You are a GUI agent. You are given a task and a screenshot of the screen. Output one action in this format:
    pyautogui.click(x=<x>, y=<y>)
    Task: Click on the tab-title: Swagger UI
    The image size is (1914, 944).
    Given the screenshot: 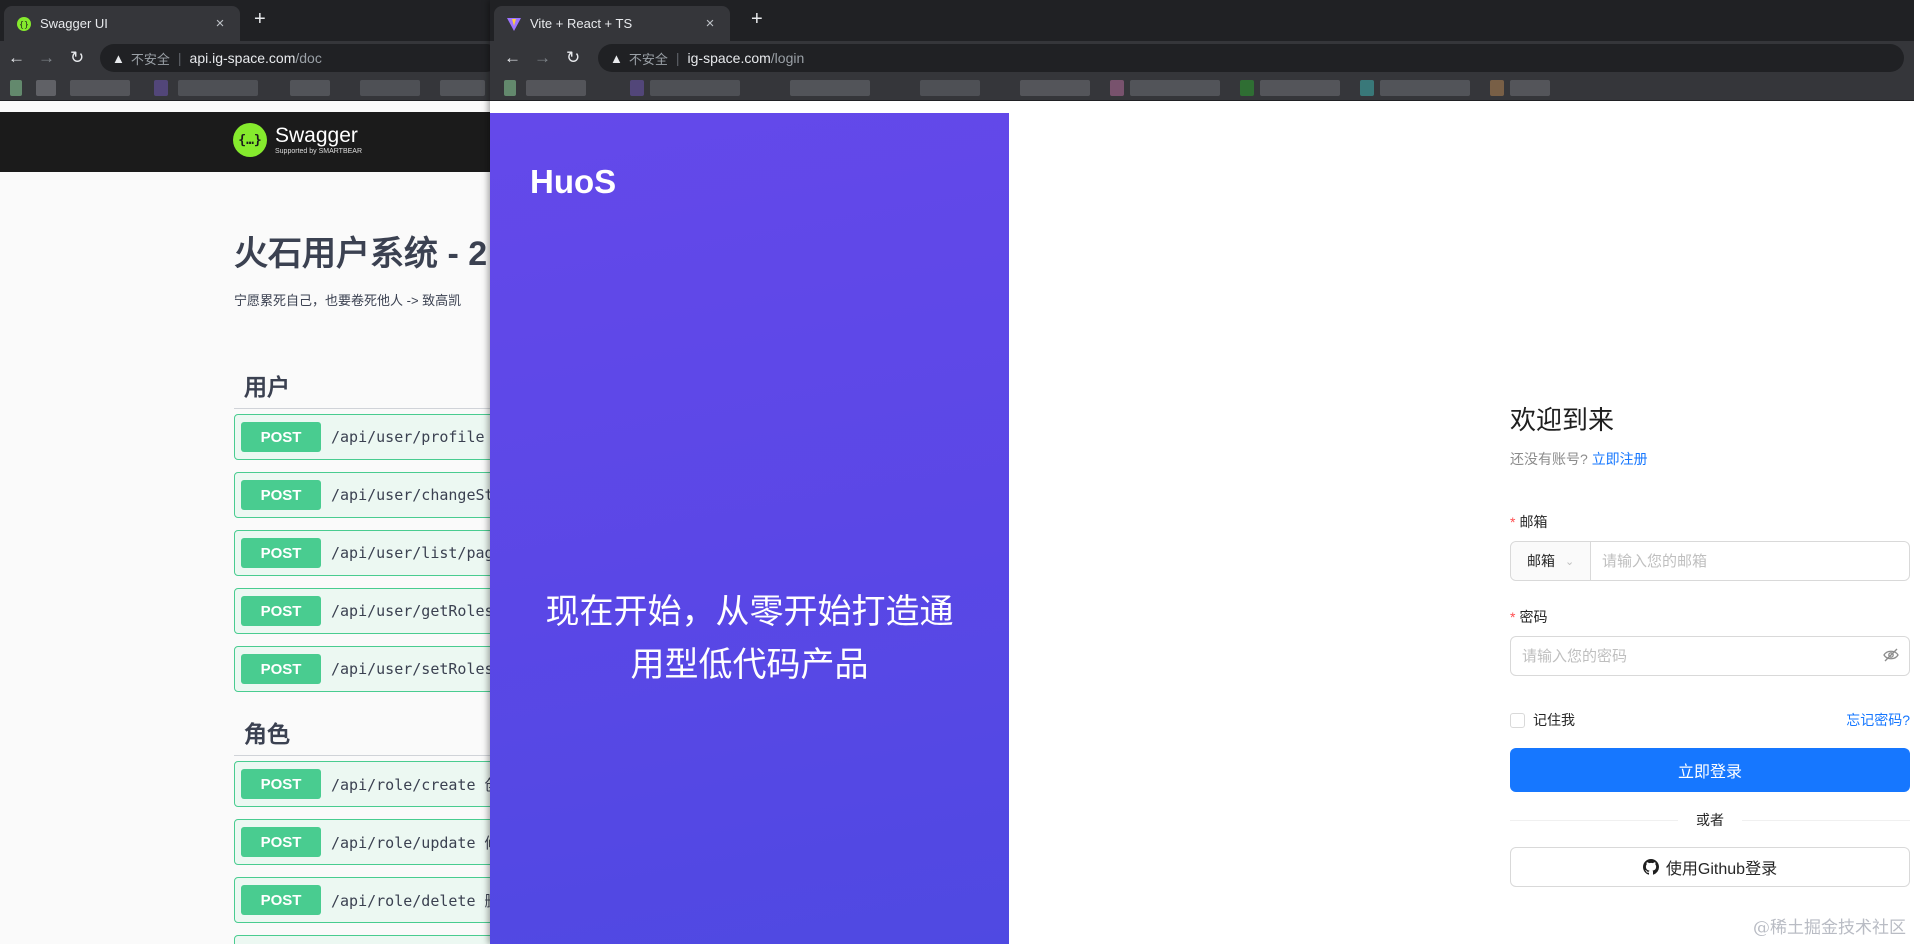 What is the action you would take?
    pyautogui.click(x=74, y=23)
    